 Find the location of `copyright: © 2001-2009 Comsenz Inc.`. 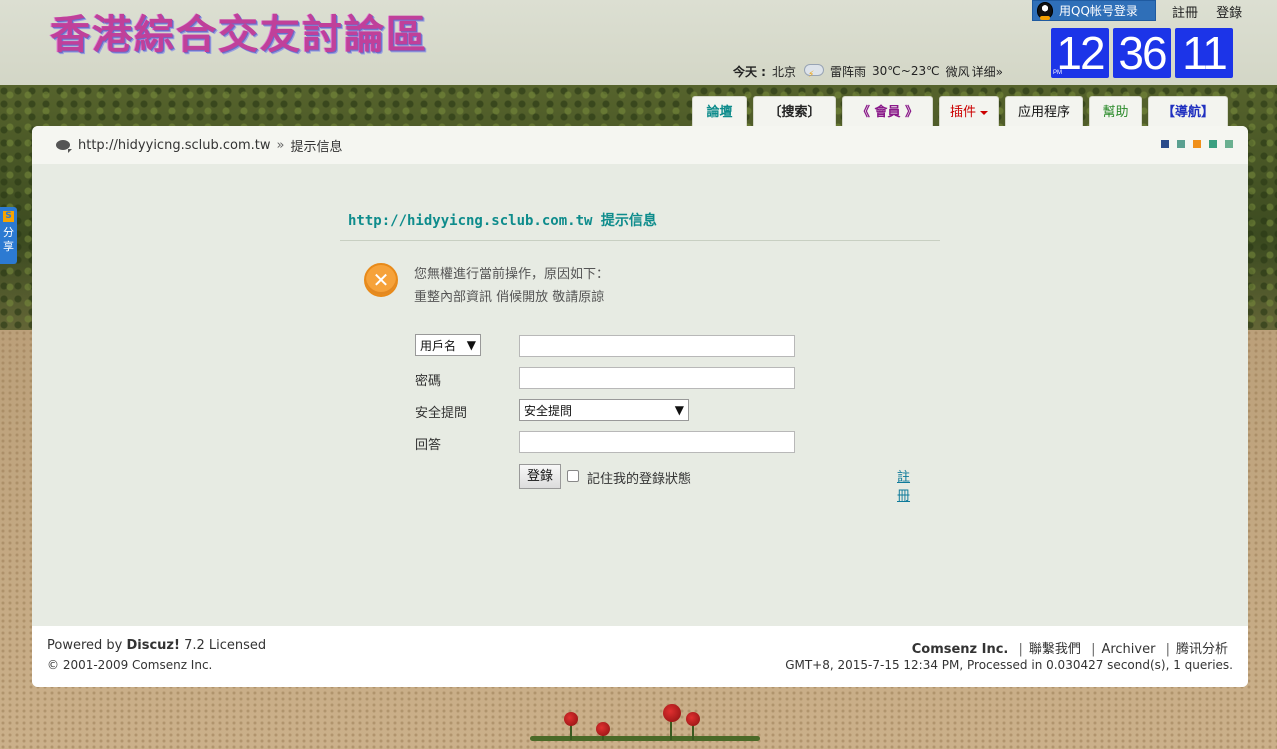

copyright: © 2001-2009 Comsenz Inc. is located at coordinates (130, 665).